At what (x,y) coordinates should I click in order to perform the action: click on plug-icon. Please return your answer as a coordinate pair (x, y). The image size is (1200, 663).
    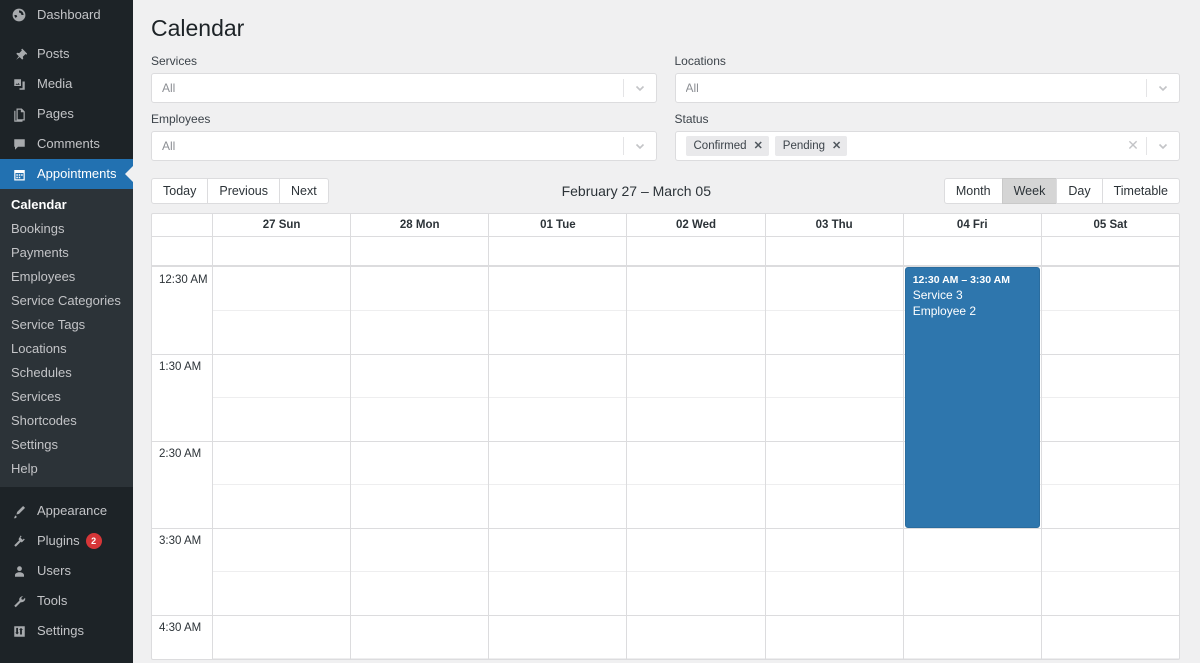
    Looking at the image, I should click on (19, 541).